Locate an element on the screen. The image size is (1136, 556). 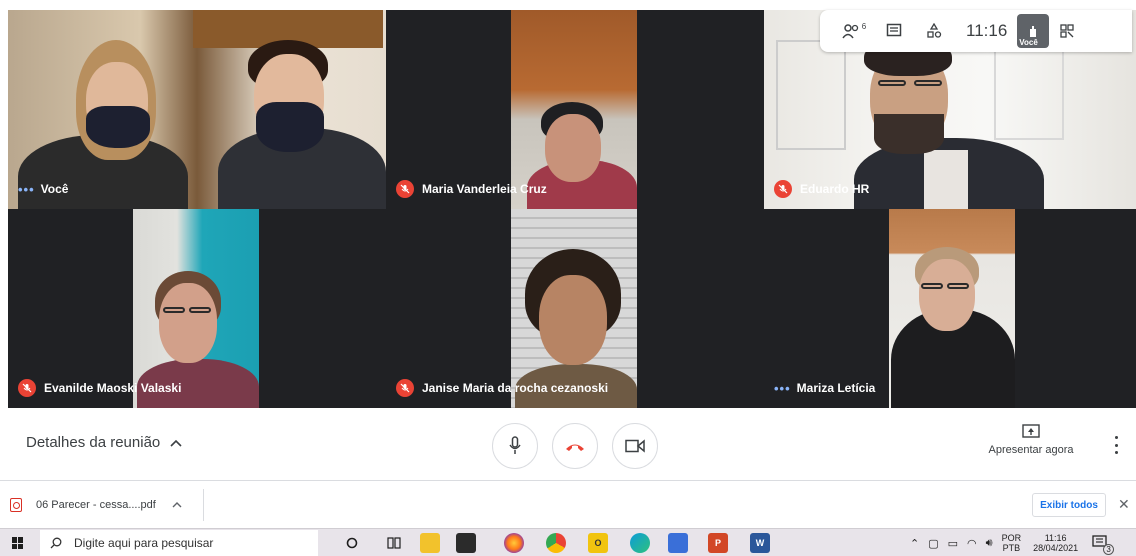
wifi-icon: ◠ is located at coordinates (972, 543).